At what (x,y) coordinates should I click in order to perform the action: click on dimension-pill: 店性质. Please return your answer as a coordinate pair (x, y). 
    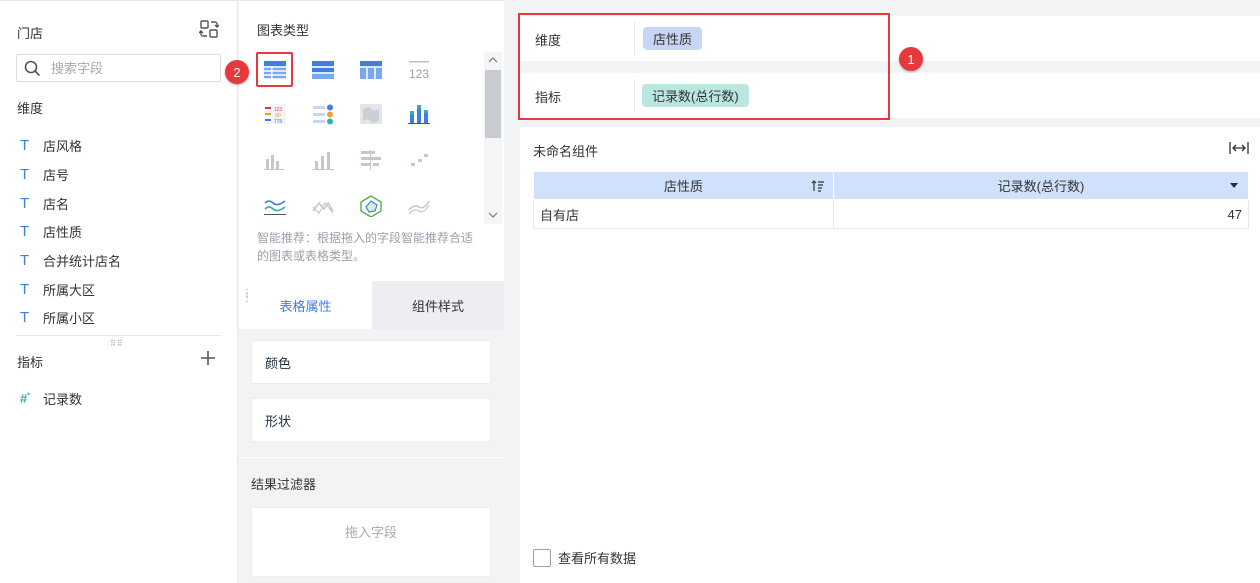
    Looking at the image, I should click on (673, 38).